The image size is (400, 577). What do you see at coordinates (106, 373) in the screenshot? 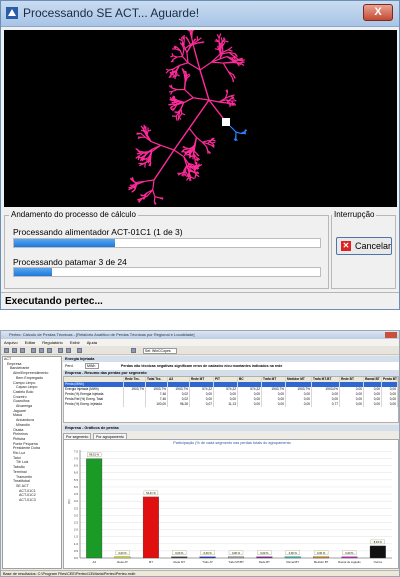
I see `summary-panel-title: Empresa - Resumo das perdas por segmento` at bounding box center [106, 373].